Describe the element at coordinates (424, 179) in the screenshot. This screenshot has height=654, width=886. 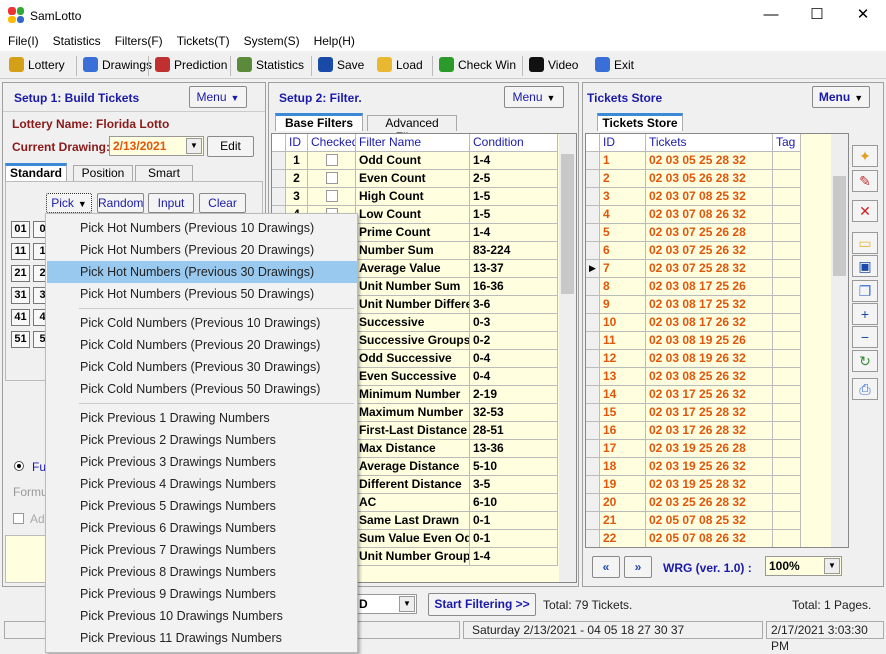
I see `filter-row: 2 Even Count 2-5` at that location.